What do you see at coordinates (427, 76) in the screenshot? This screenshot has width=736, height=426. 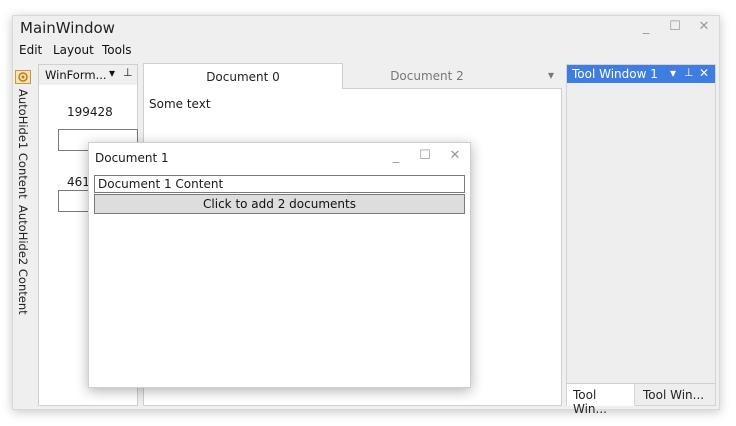 I see `tab-document-2: Document 2` at bounding box center [427, 76].